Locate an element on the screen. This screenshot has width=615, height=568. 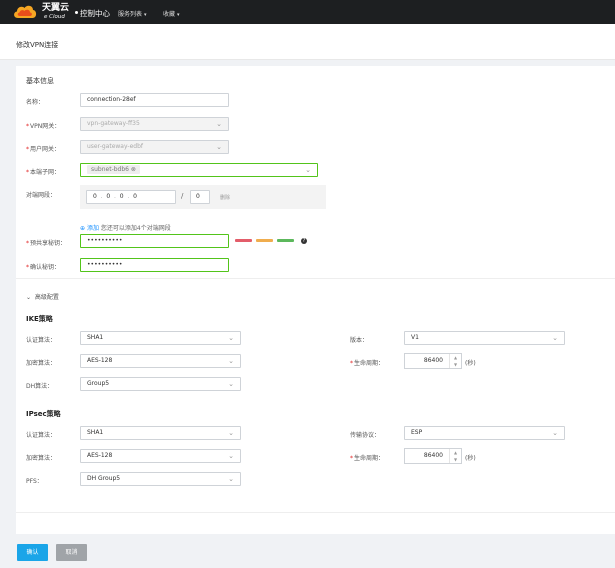
peer-cidr-label: 对端网段： is located at coordinates (41, 195).